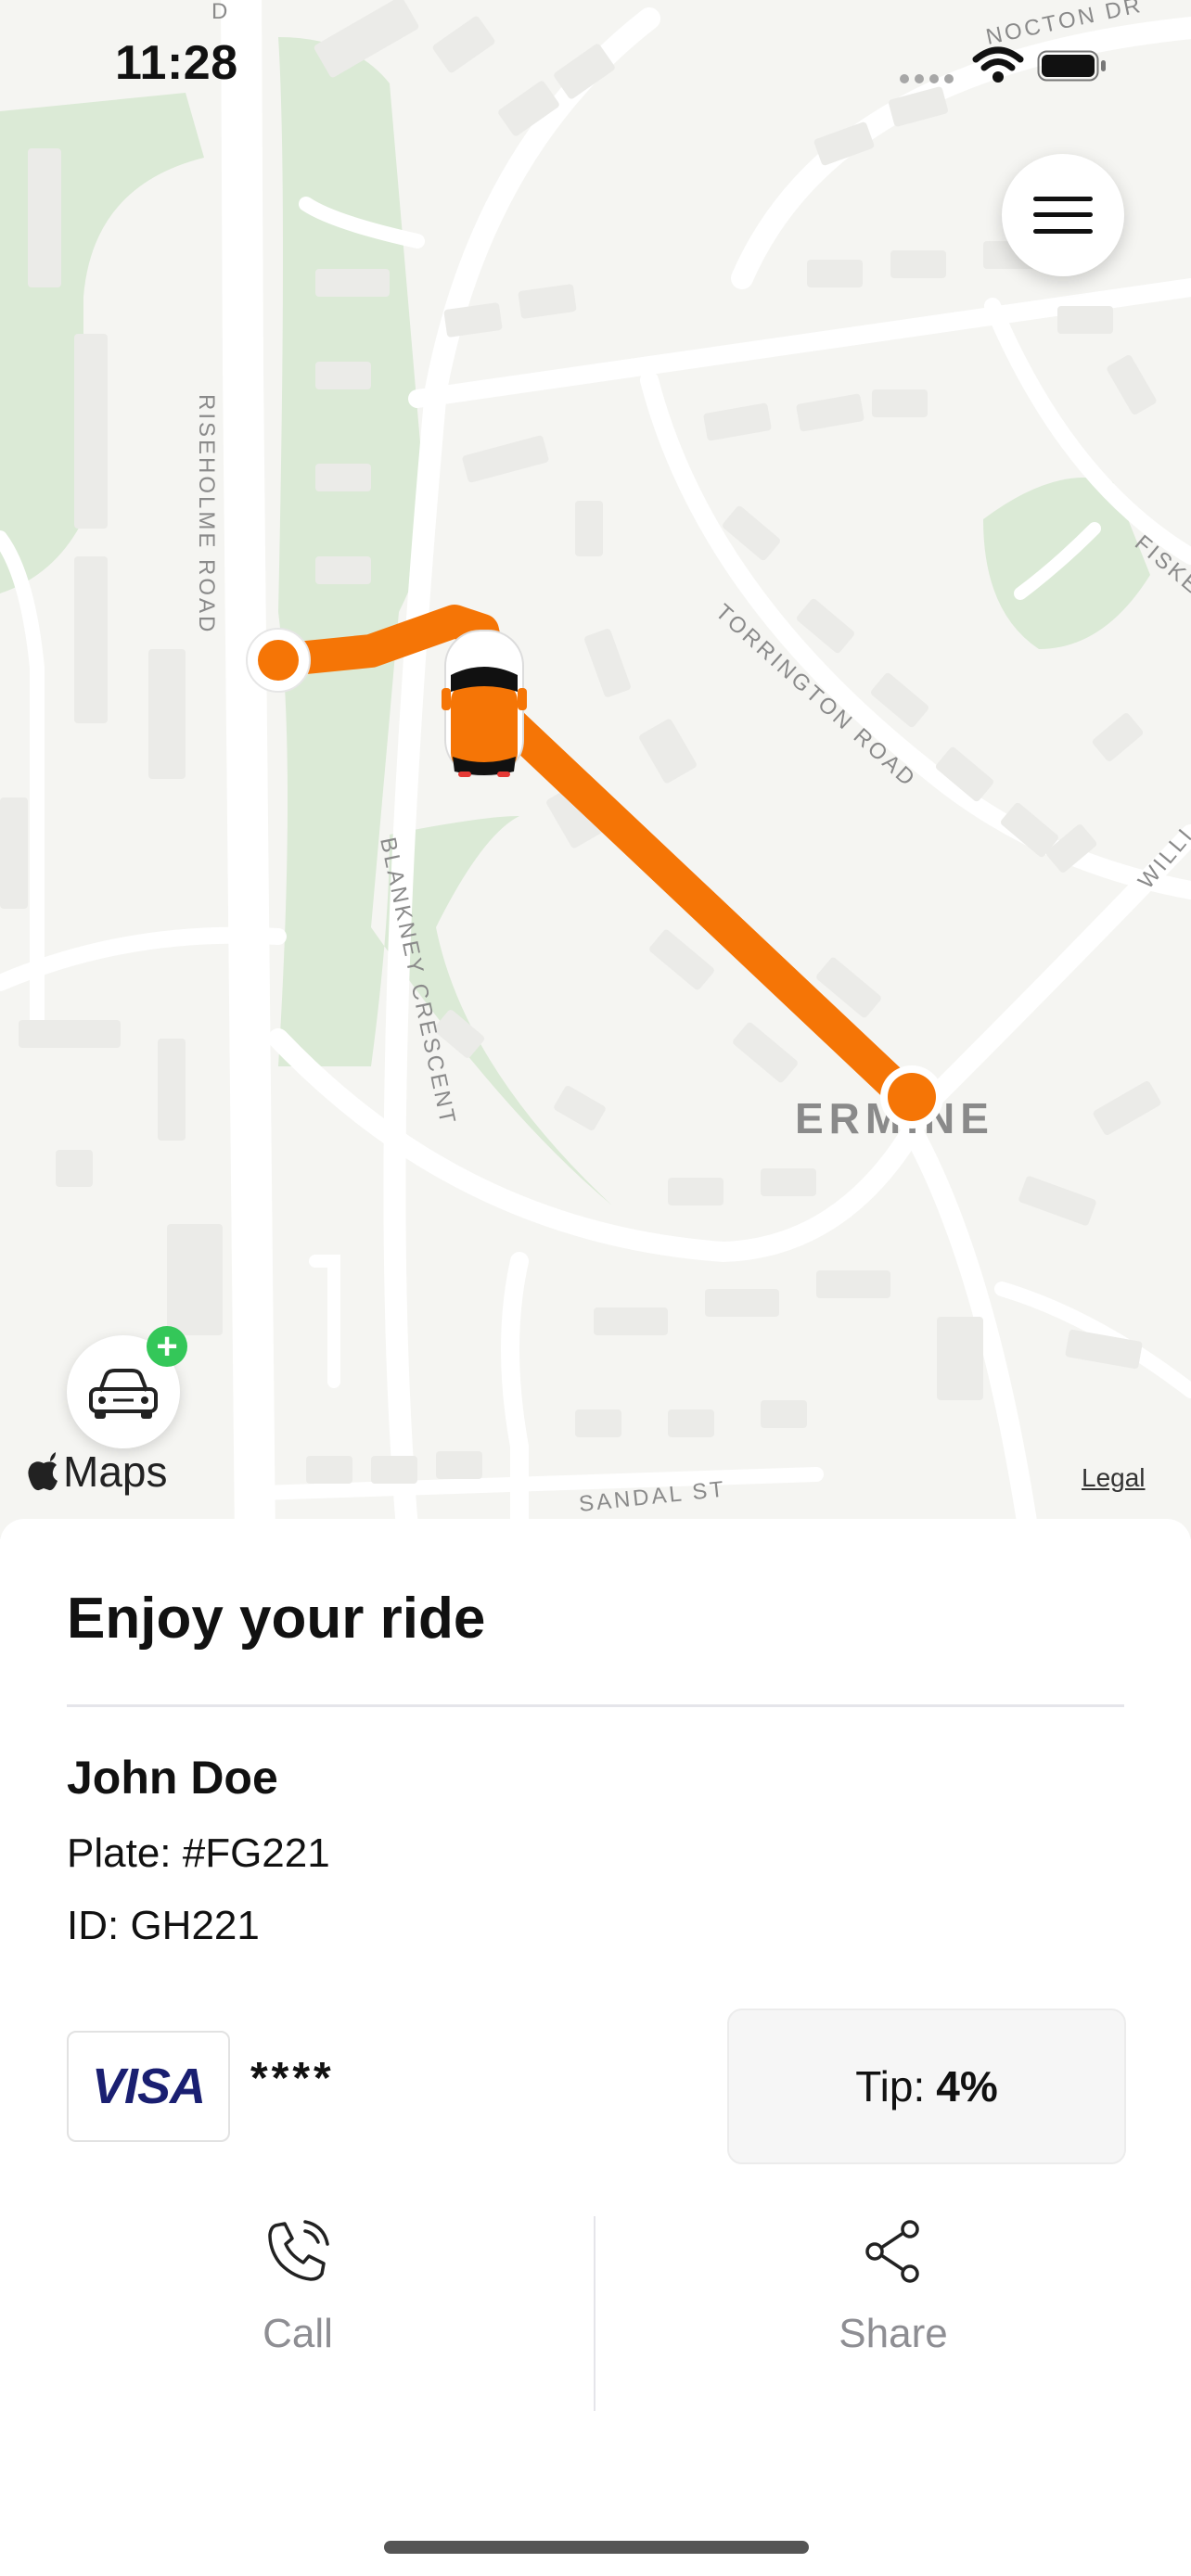 This screenshot has width=1191, height=2576. I want to click on card-number-masked: ****, so click(292, 2078).